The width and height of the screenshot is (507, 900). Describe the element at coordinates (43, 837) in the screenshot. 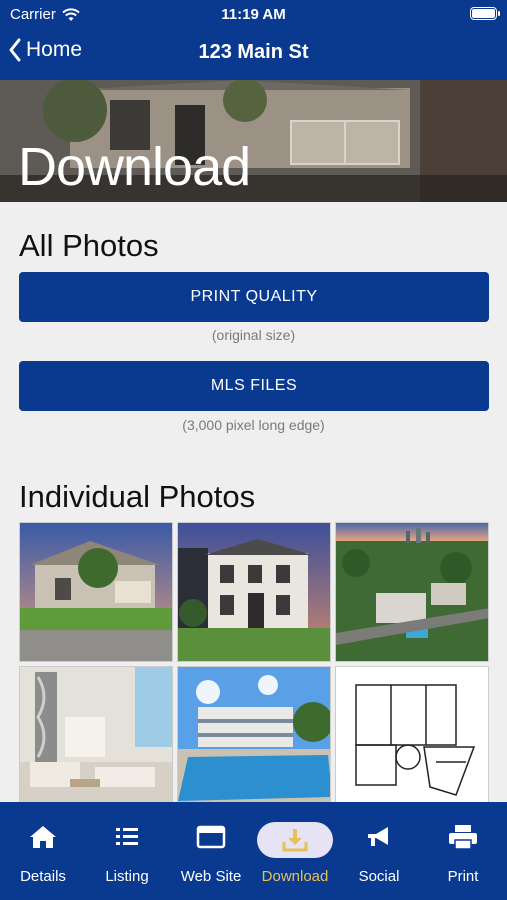

I see `home-icon` at that location.